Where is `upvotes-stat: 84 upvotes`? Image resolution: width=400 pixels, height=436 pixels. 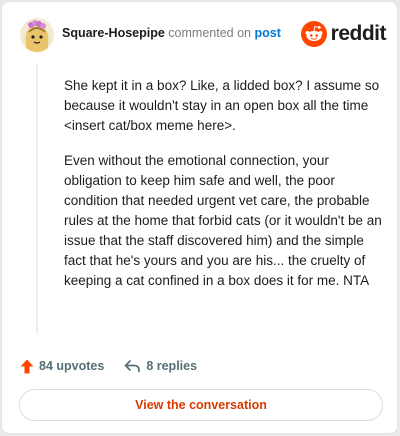
upvotes-stat: 84 upvotes is located at coordinates (62, 366).